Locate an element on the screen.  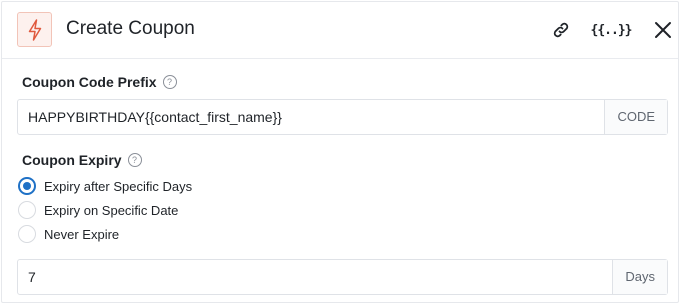
radio-label: Expiry on Specific Date is located at coordinates (111, 210).